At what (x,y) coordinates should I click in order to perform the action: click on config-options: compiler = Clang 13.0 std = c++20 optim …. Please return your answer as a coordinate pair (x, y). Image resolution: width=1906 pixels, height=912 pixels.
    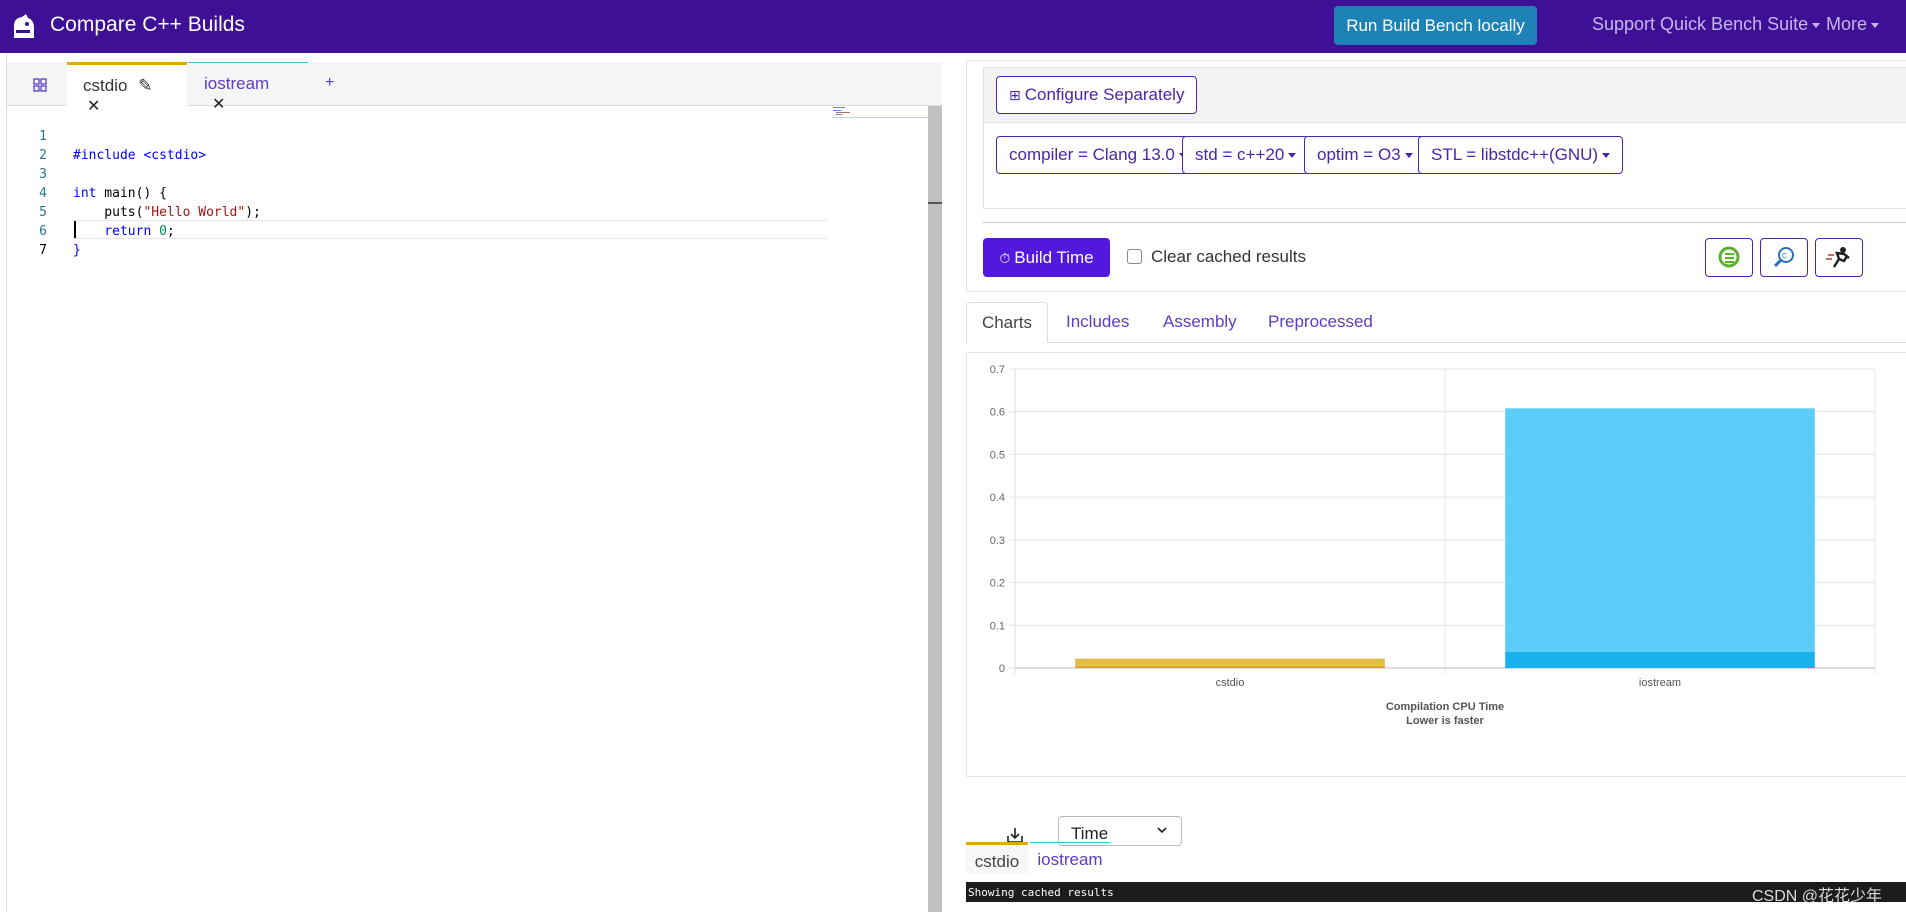
    Looking at the image, I should click on (1444, 166).